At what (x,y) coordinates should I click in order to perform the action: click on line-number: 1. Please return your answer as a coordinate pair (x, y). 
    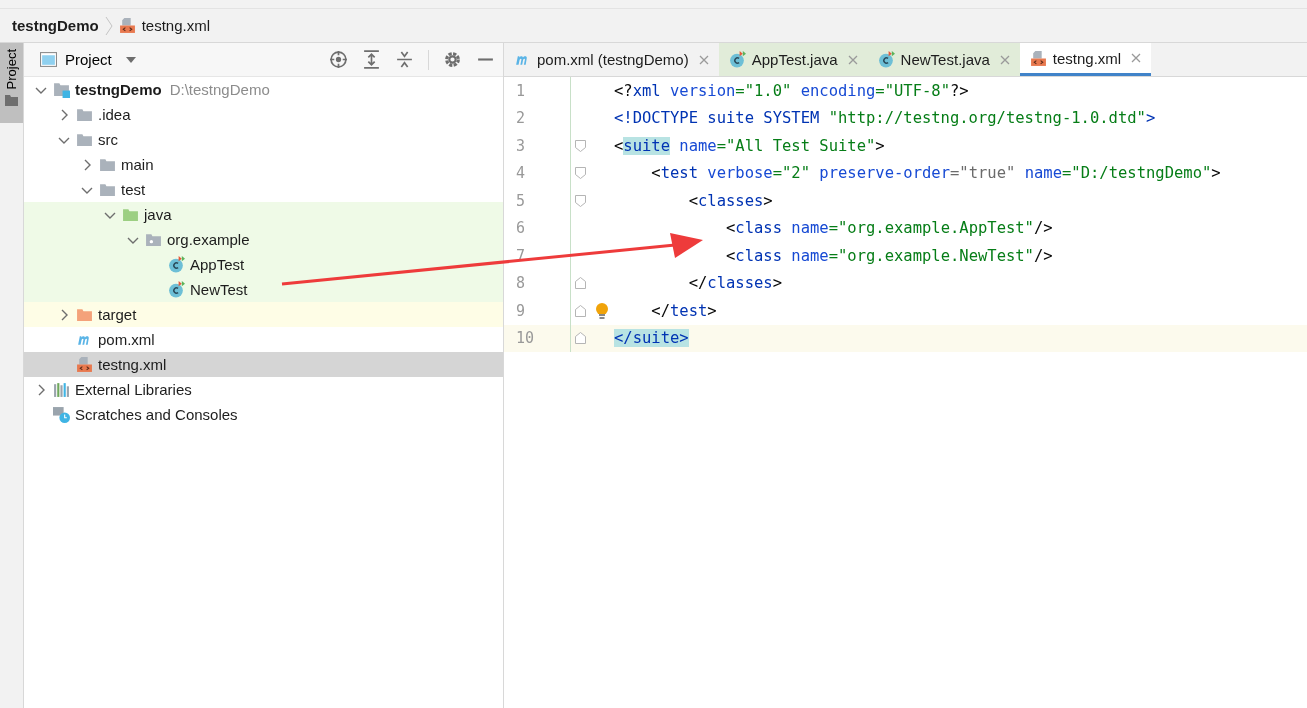
    Looking at the image, I should click on (521, 90).